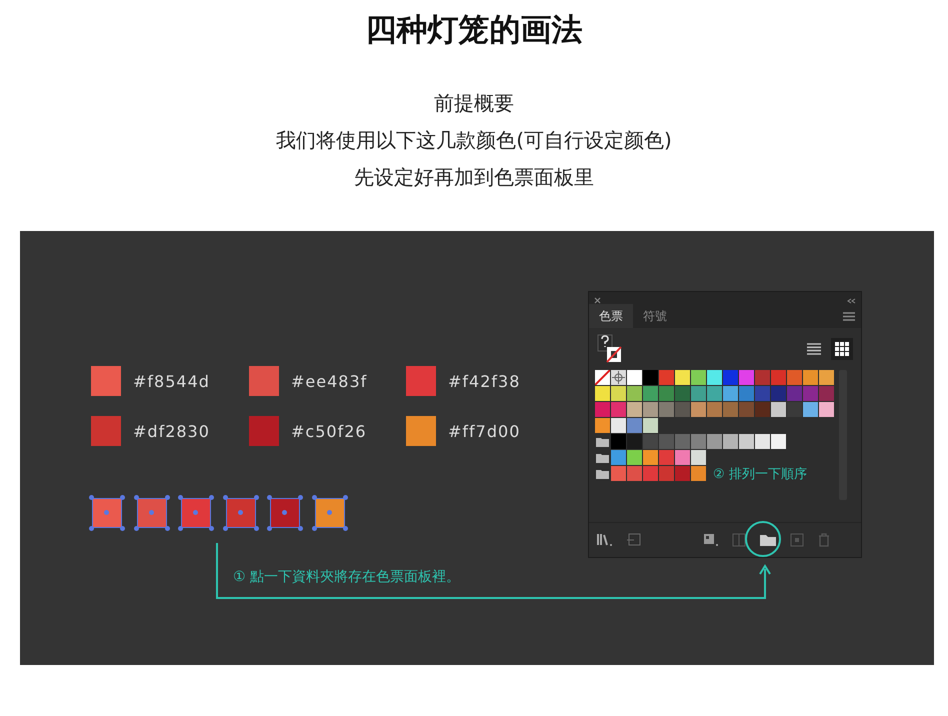 This screenshot has width=948, height=716. Describe the element at coordinates (655, 316) in the screenshot. I see `panel-tab: 符號` at that location.